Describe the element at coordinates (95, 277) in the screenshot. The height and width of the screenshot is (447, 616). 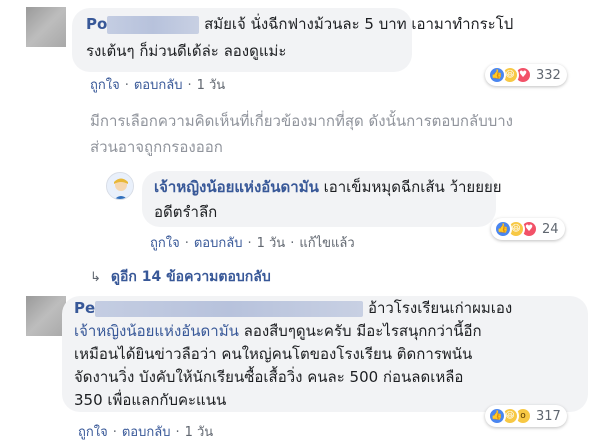
I see `reply-arrow-icon: ↳` at that location.